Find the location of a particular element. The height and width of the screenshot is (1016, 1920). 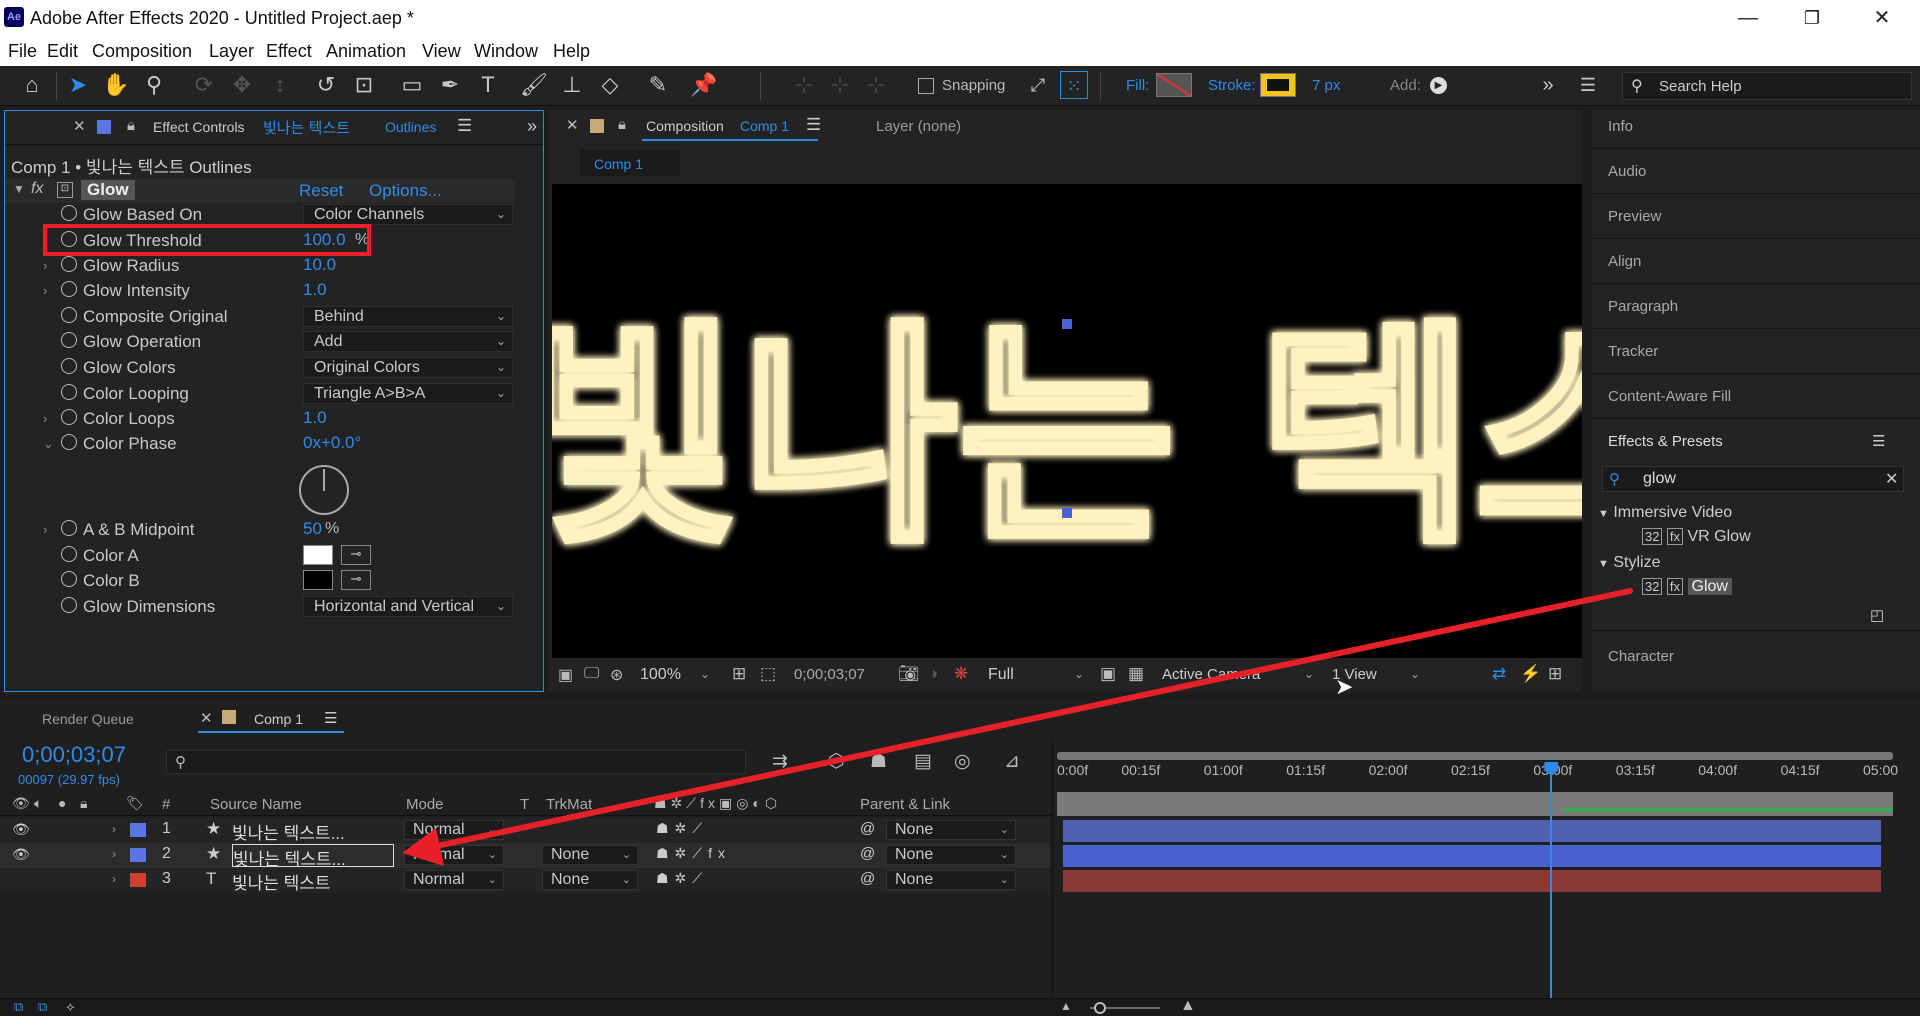

effect-item-glow: 32 fx Glow is located at coordinates (1687, 587).